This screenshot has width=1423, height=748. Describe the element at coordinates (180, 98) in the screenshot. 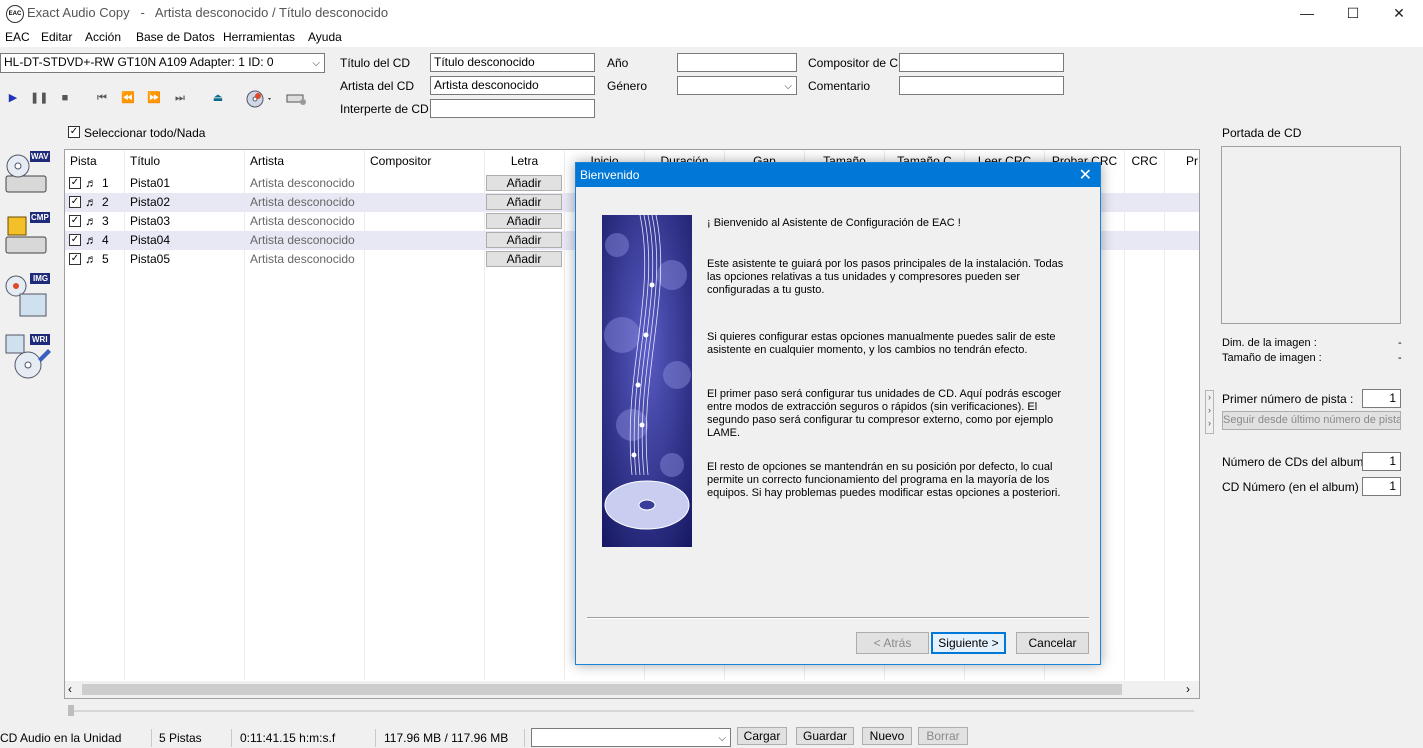

I see `last-track-icon: ⏭` at that location.